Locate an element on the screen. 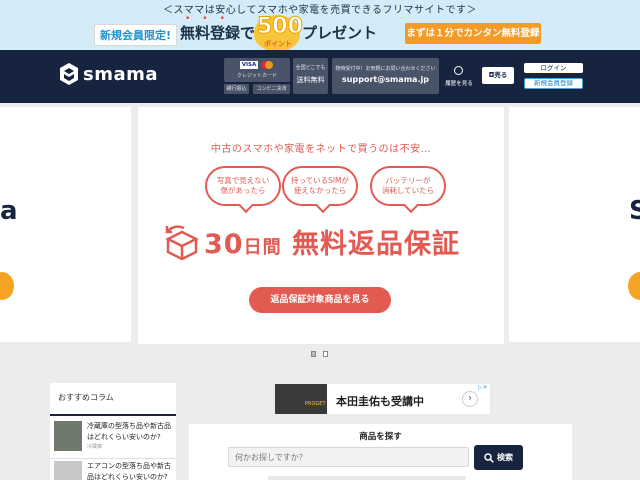 This screenshot has width=640, height=480. return-box-icon is located at coordinates (182, 242).